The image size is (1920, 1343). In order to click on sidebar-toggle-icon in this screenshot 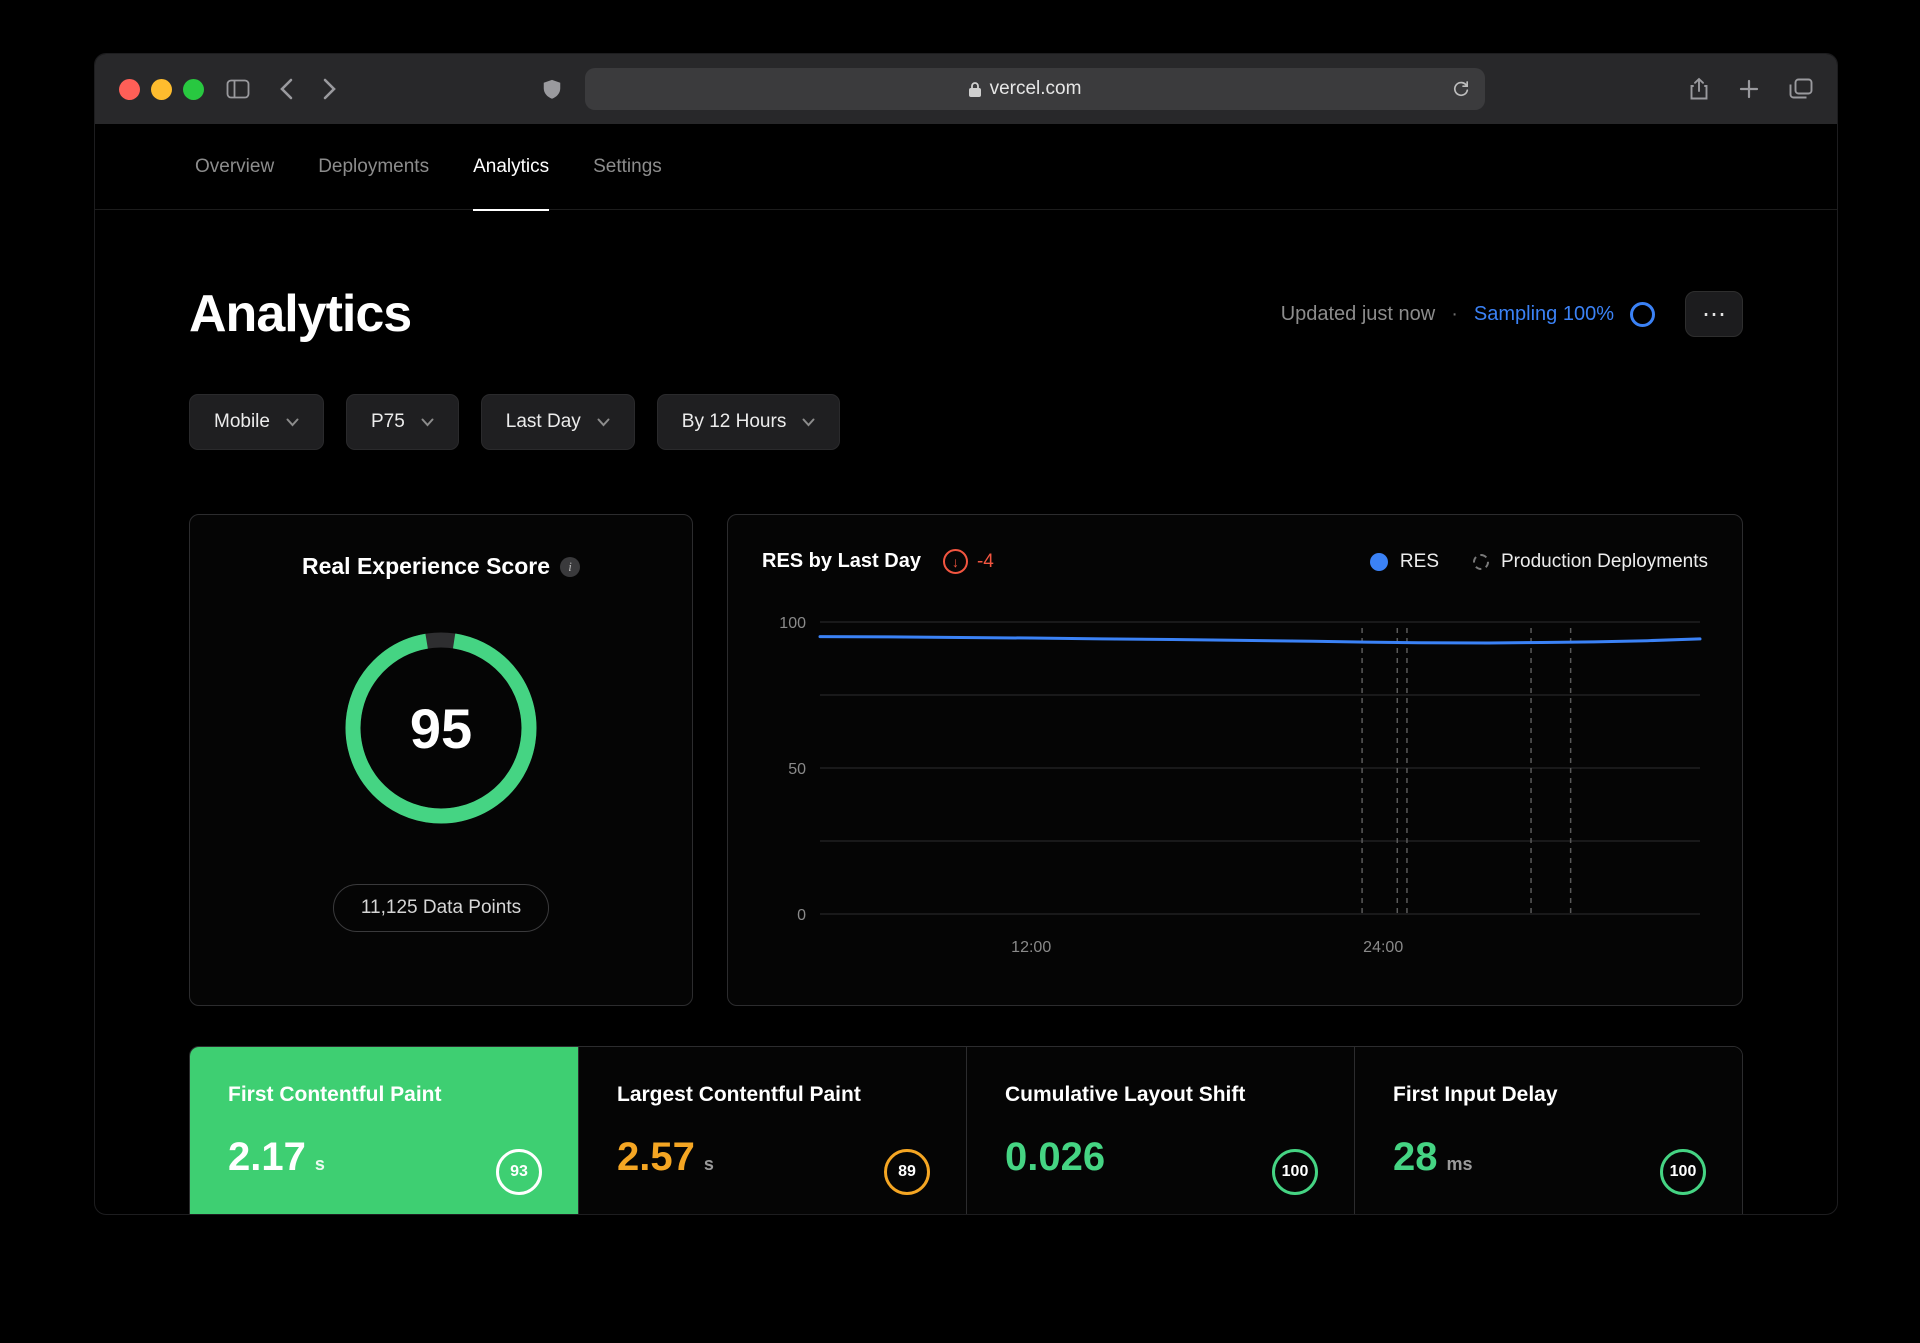, I will do `click(238, 89)`.